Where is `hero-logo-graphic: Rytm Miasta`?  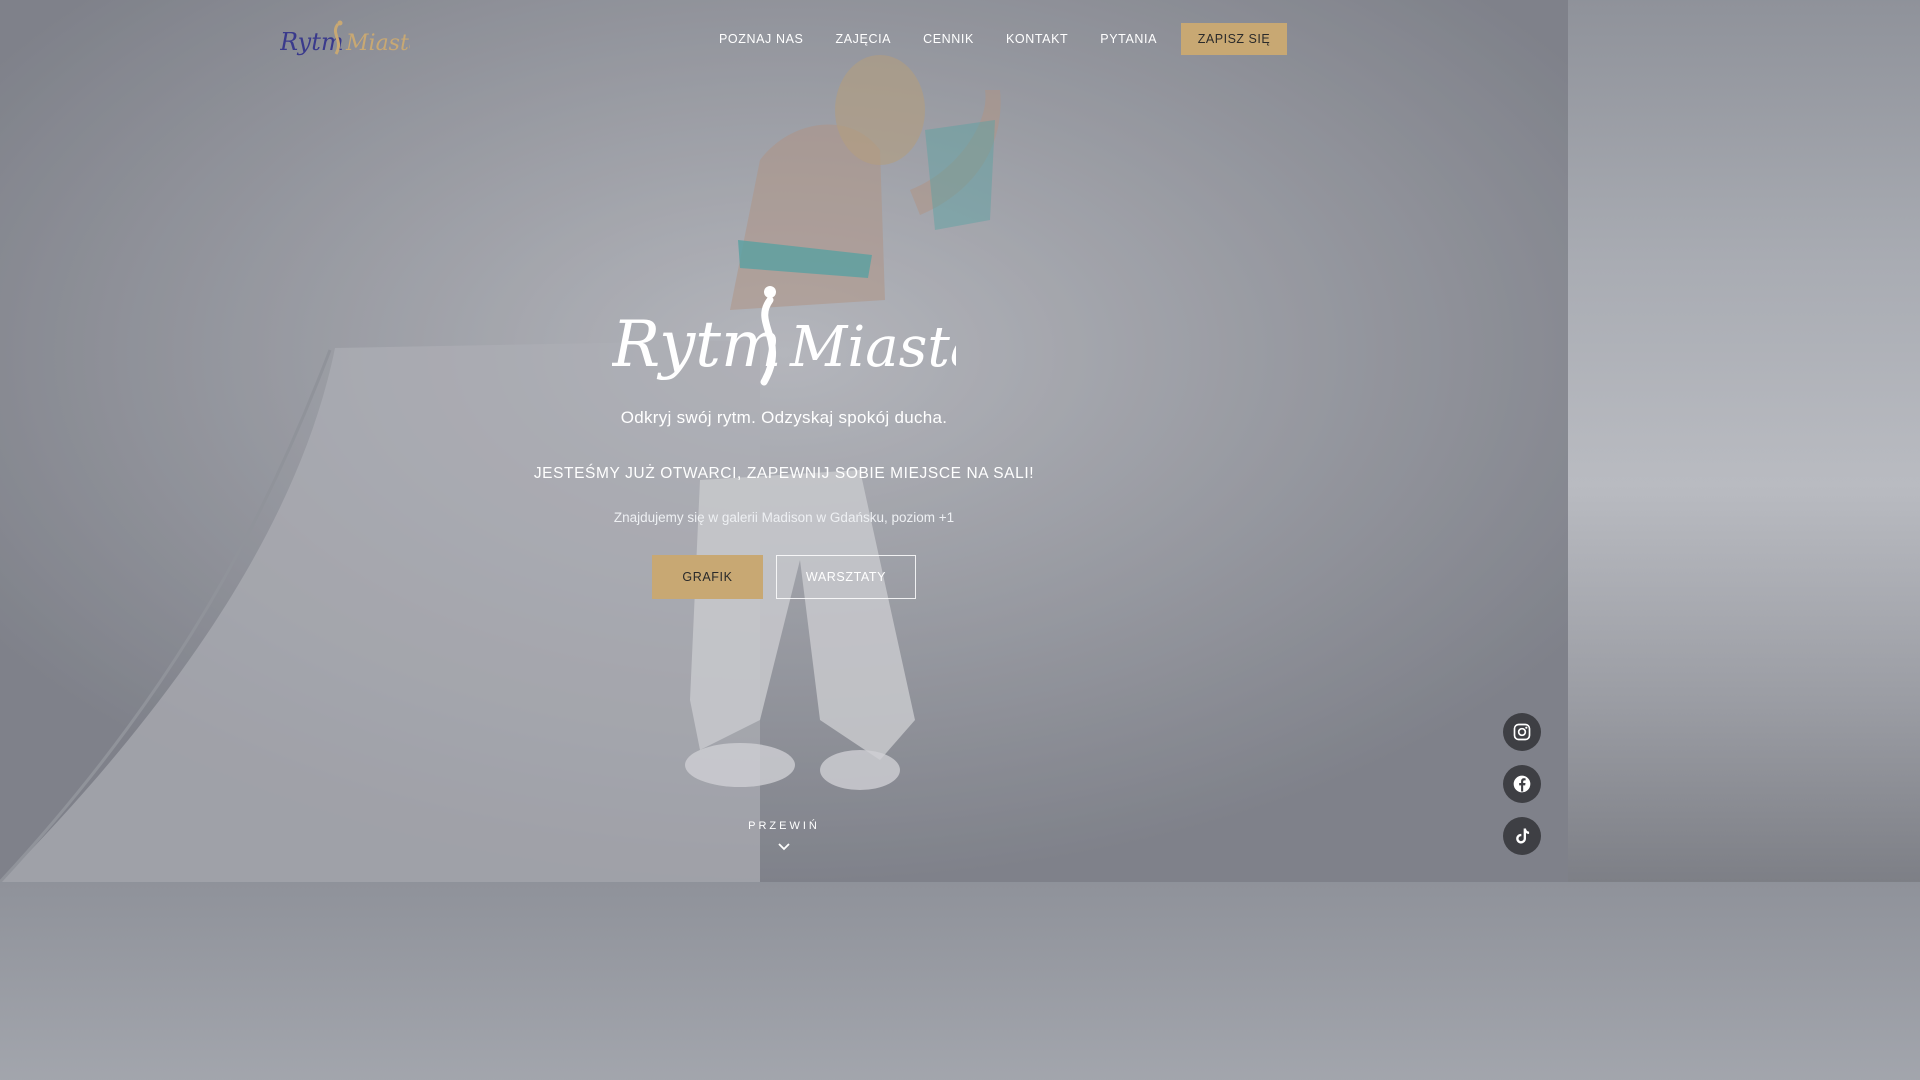 hero-logo-graphic: Rytm Miasta is located at coordinates (797, 336).